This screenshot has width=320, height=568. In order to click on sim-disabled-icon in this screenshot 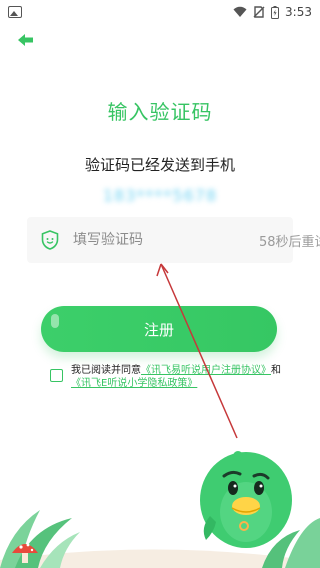, I will do `click(259, 12)`.